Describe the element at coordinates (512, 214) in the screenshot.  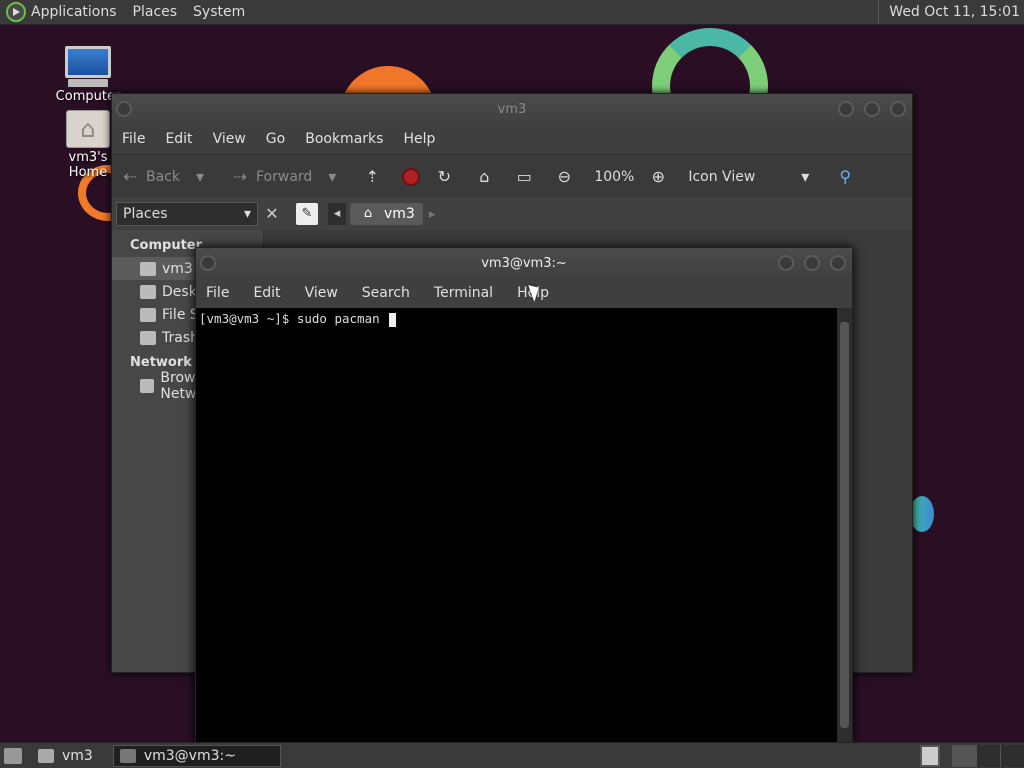
I see `location-bar: Places ▾ ✕ ✎ ◂ ⌂ vm3 ▸` at that location.